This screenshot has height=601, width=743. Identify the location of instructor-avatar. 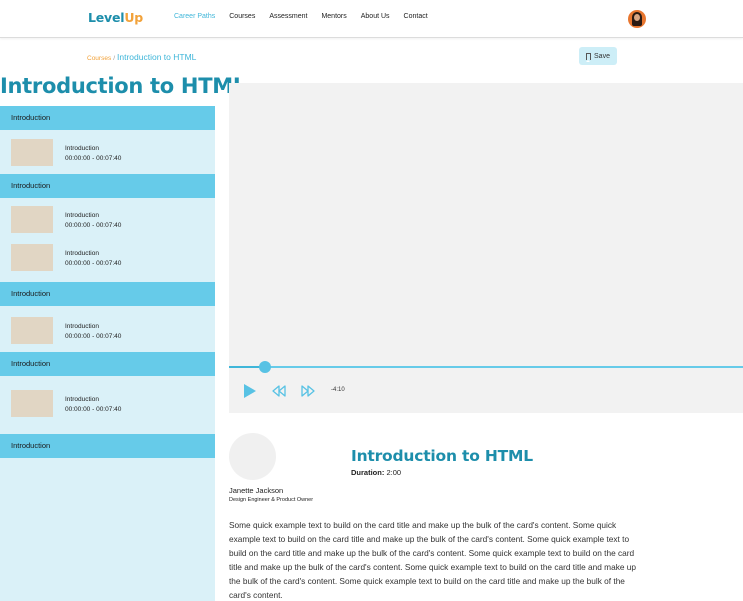
(252, 456).